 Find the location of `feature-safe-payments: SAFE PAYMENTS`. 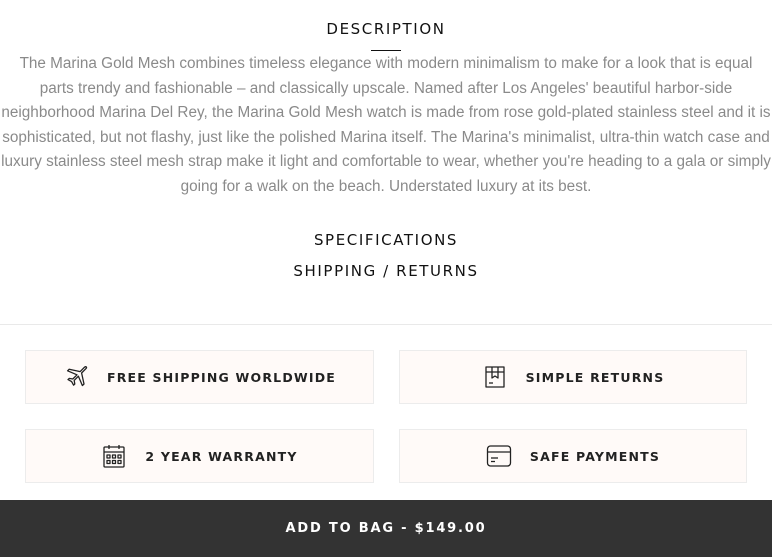

feature-safe-payments: SAFE PAYMENTS is located at coordinates (573, 456).